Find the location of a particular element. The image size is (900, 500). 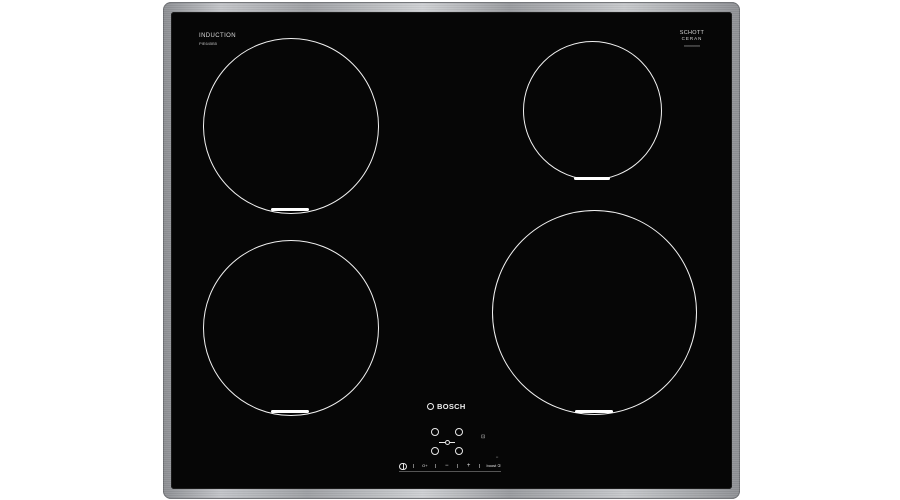

cooking-zone-rear-left is located at coordinates (291, 126).